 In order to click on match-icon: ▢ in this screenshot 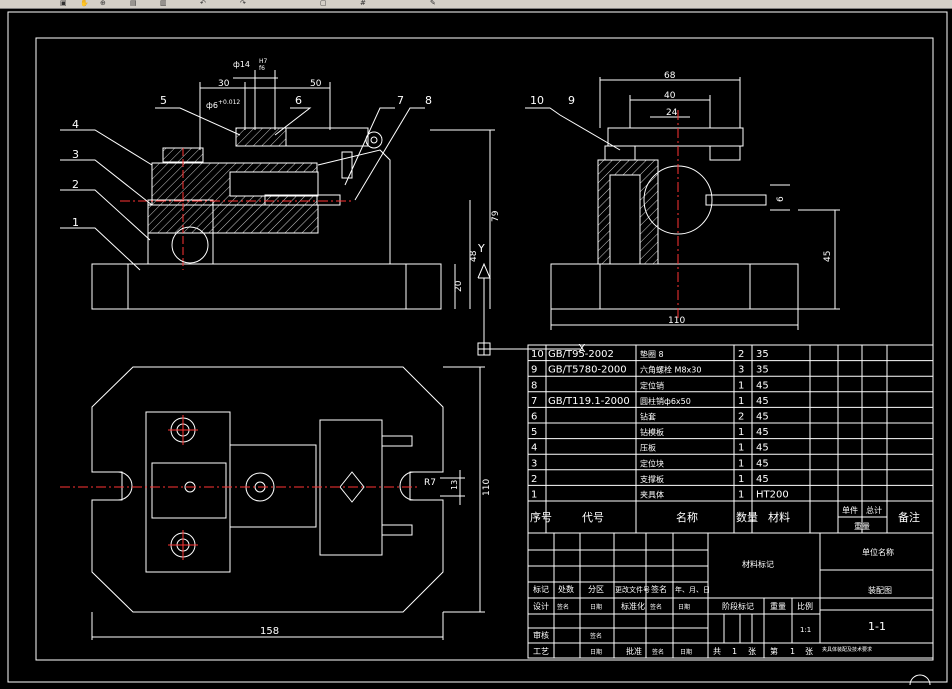, I will do `click(323, 3)`.